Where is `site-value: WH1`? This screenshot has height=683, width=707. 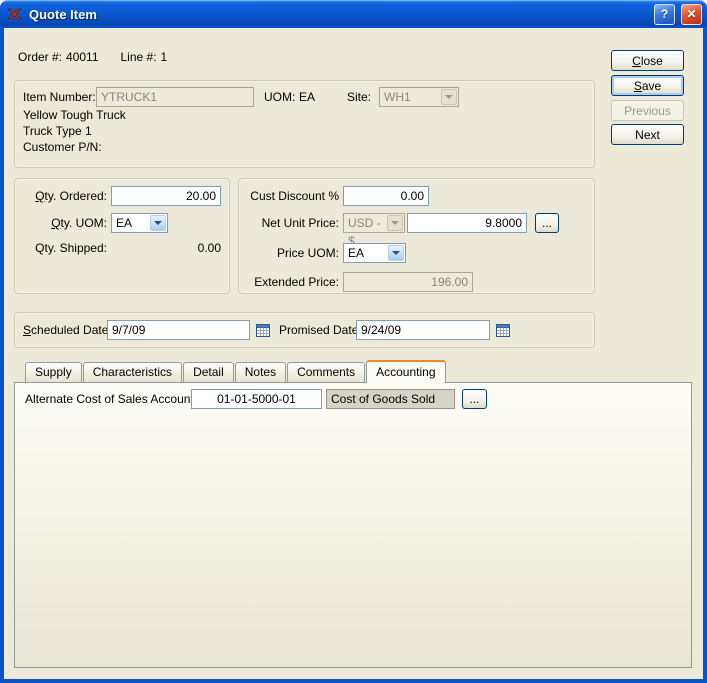
site-value: WH1 is located at coordinates (397, 97).